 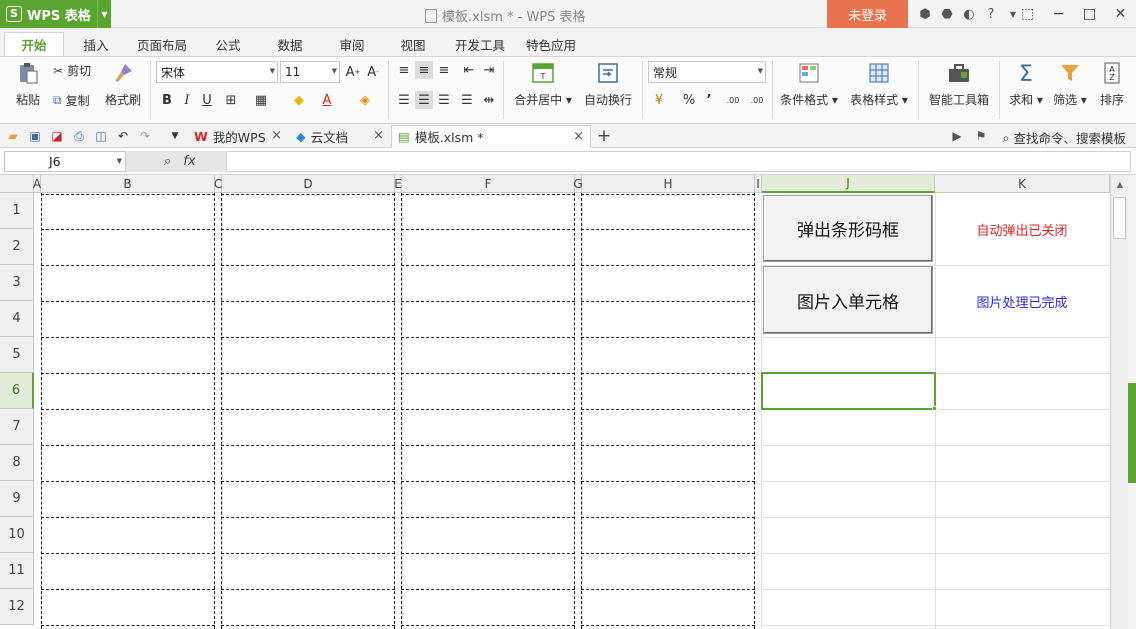 I want to click on row-header-selected: 6, so click(x=17, y=391).